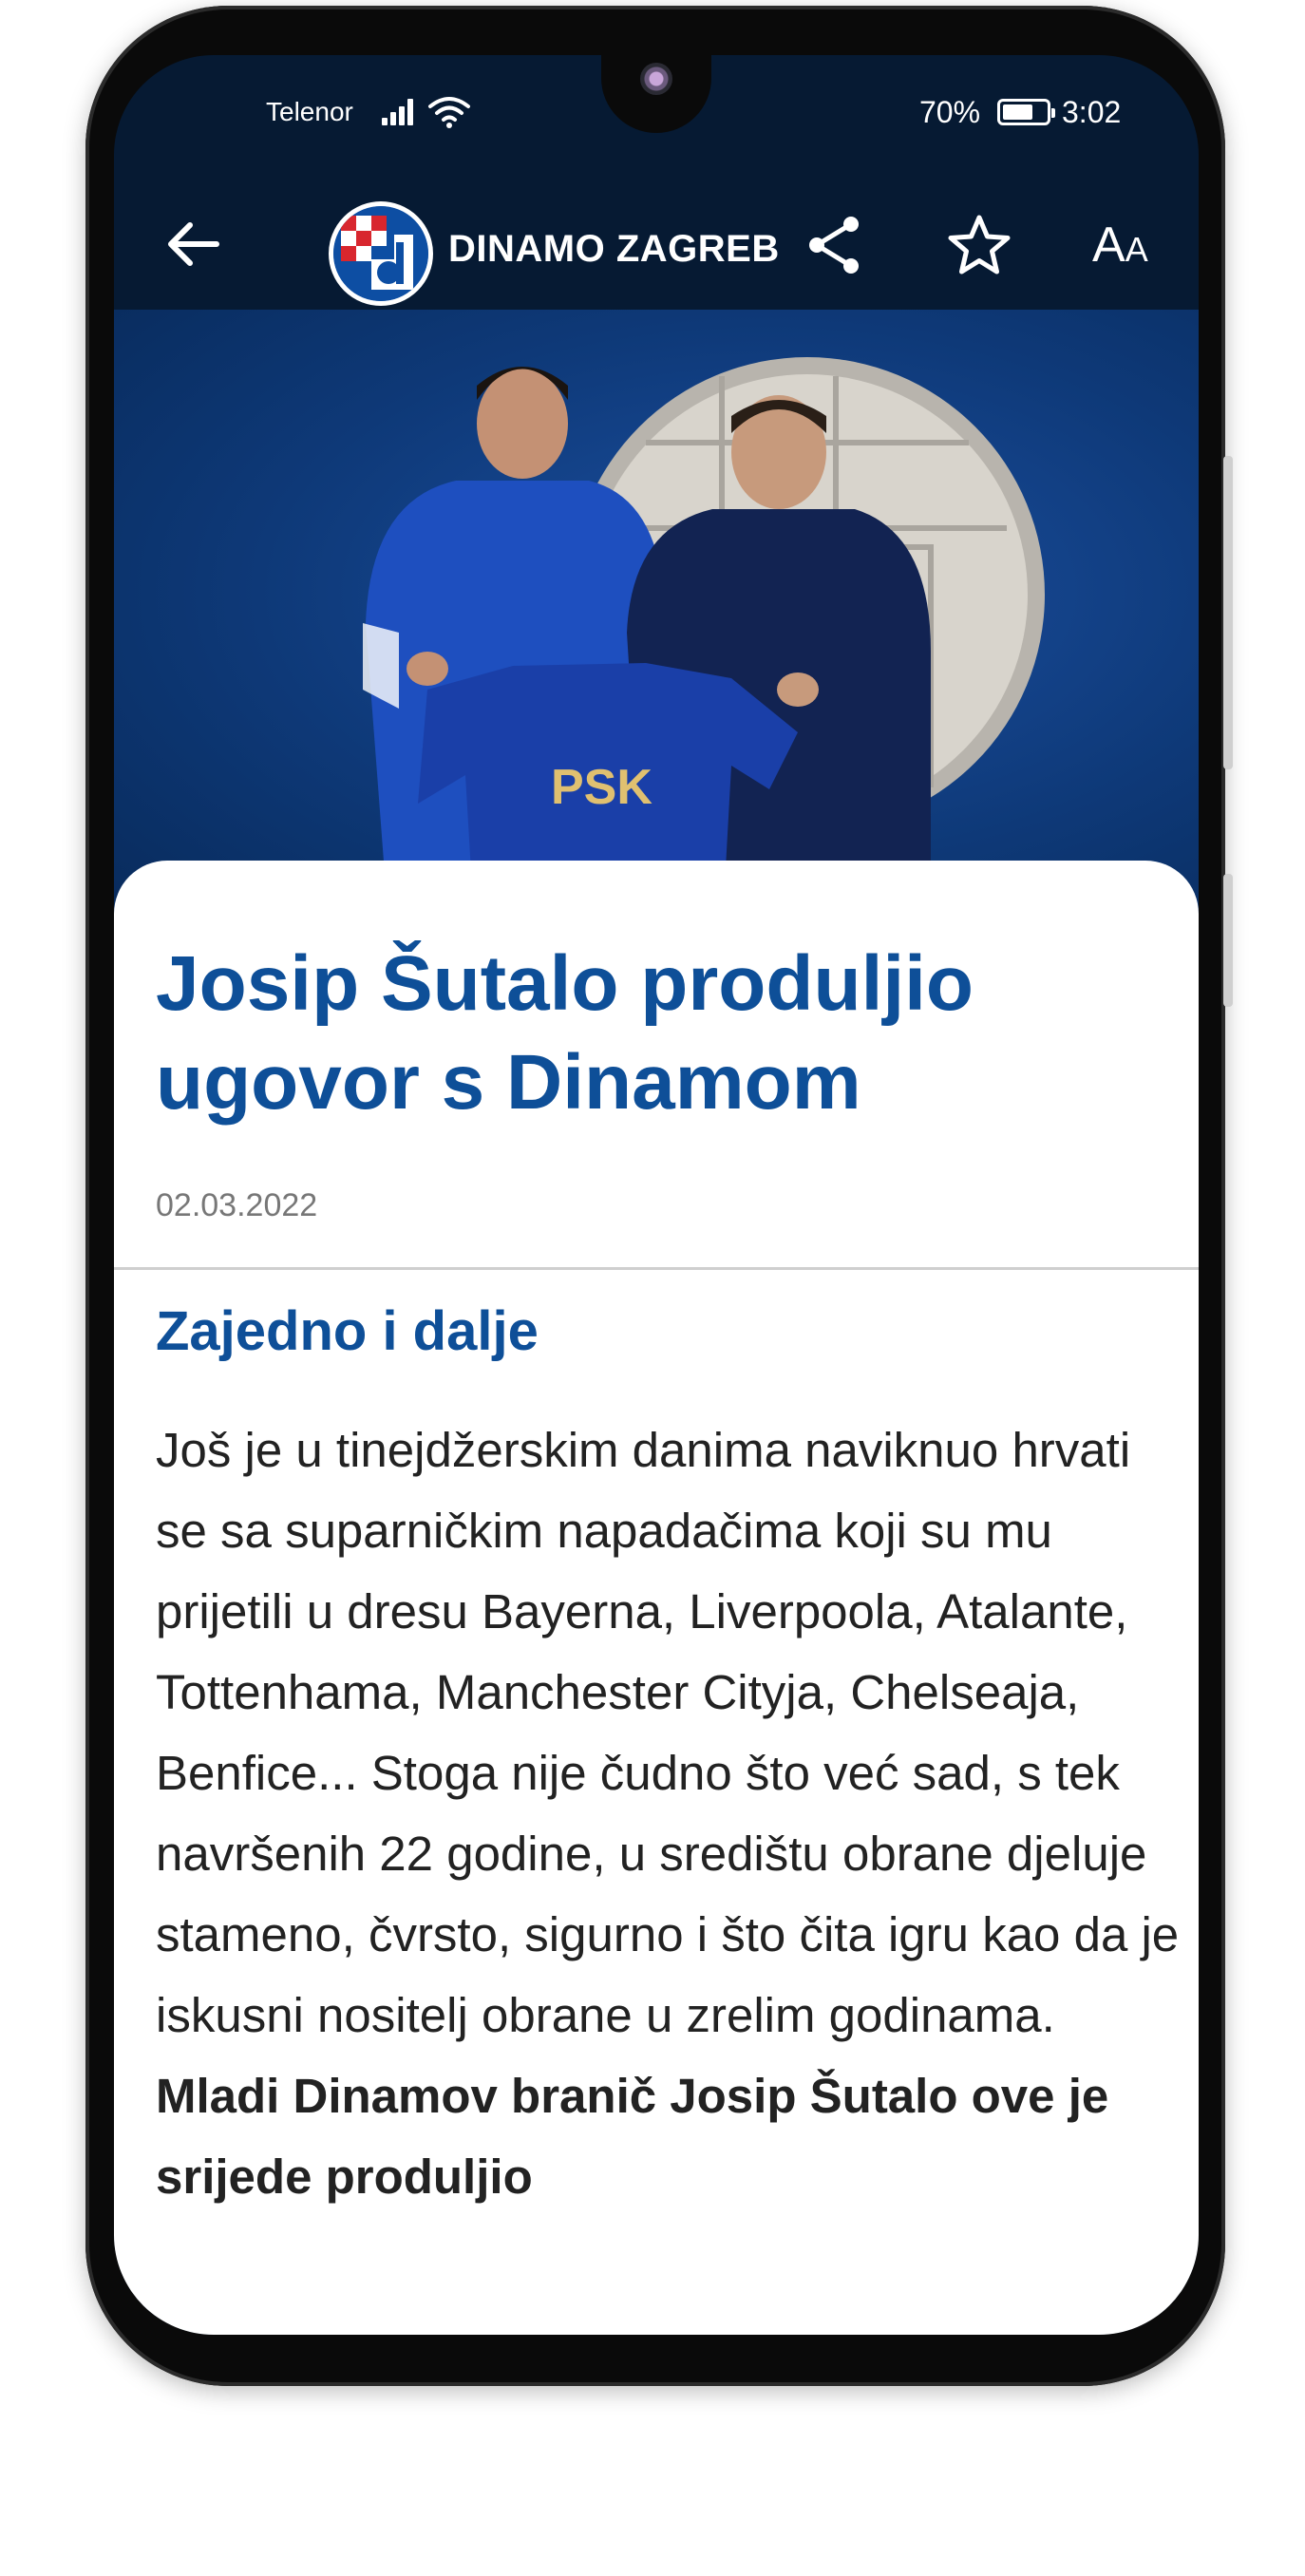 The height and width of the screenshot is (2576, 1305). Describe the element at coordinates (950, 112) in the screenshot. I see `battery-percent: 70%` at that location.